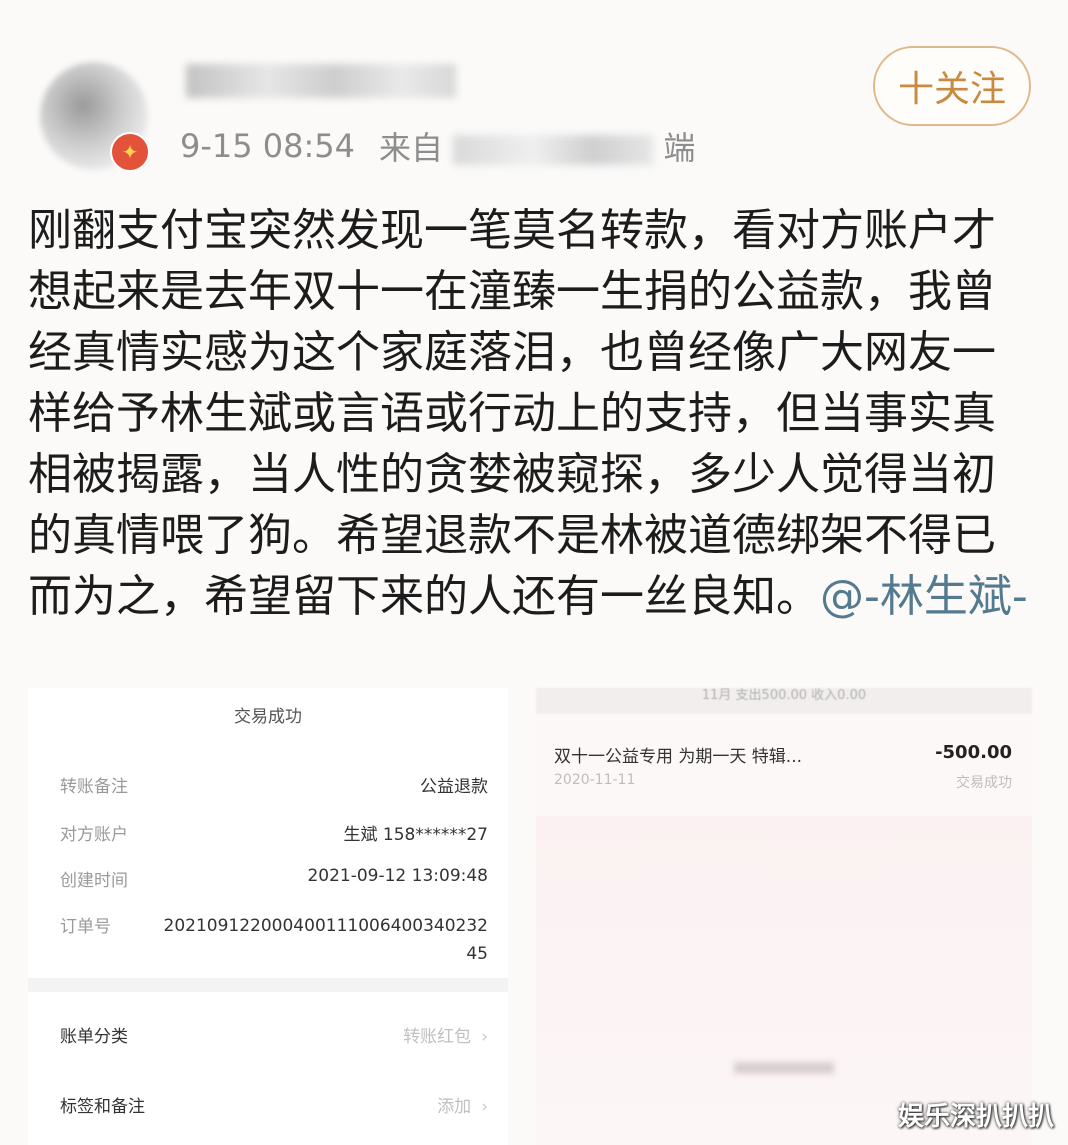 This screenshot has width=1068, height=1145. I want to click on watermark: 娱乐深扒扒扒, so click(975, 1117).